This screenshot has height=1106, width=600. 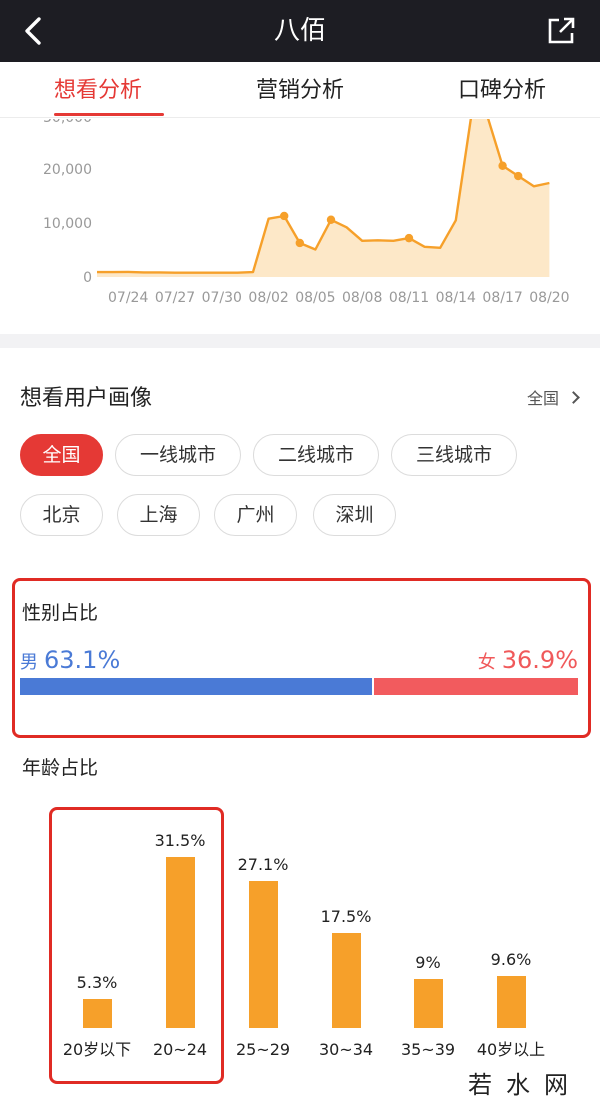 I want to click on chevron-right-icon, so click(x=573, y=397).